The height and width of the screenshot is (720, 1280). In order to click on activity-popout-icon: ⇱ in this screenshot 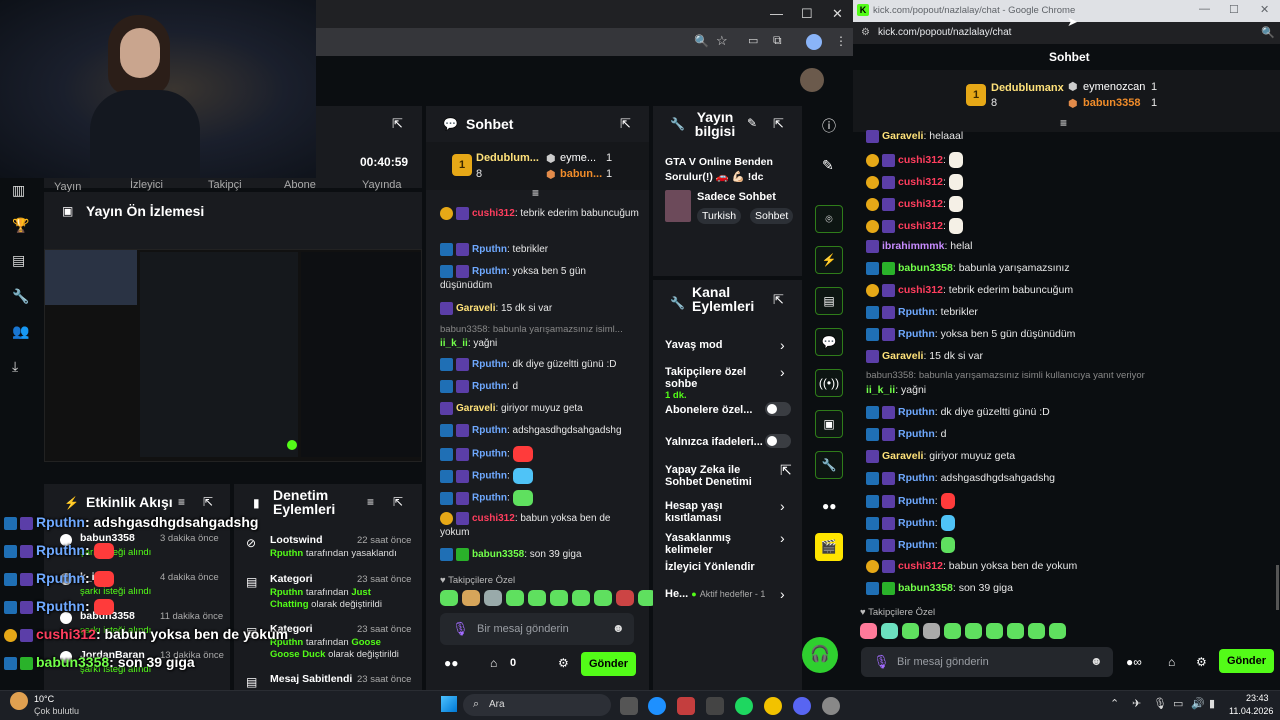, I will do `click(208, 502)`.